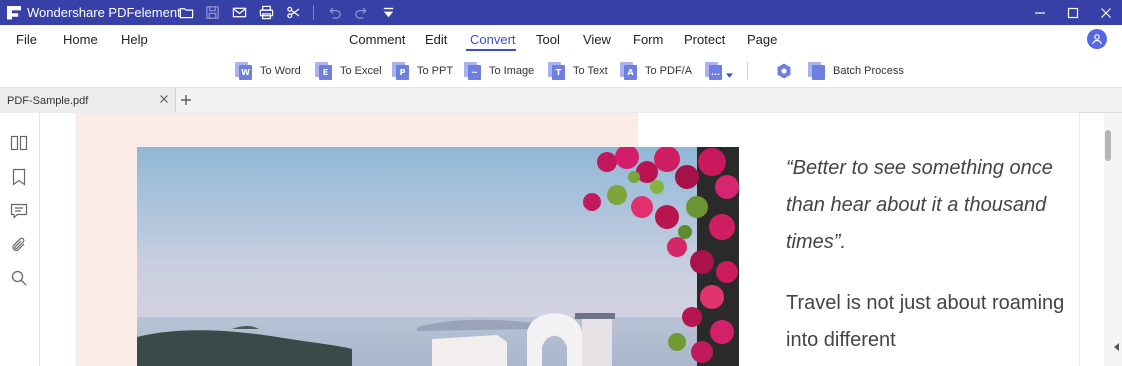 Image resolution: width=1122 pixels, height=366 pixels. What do you see at coordinates (597, 39) in the screenshot?
I see `menu-view: View` at bounding box center [597, 39].